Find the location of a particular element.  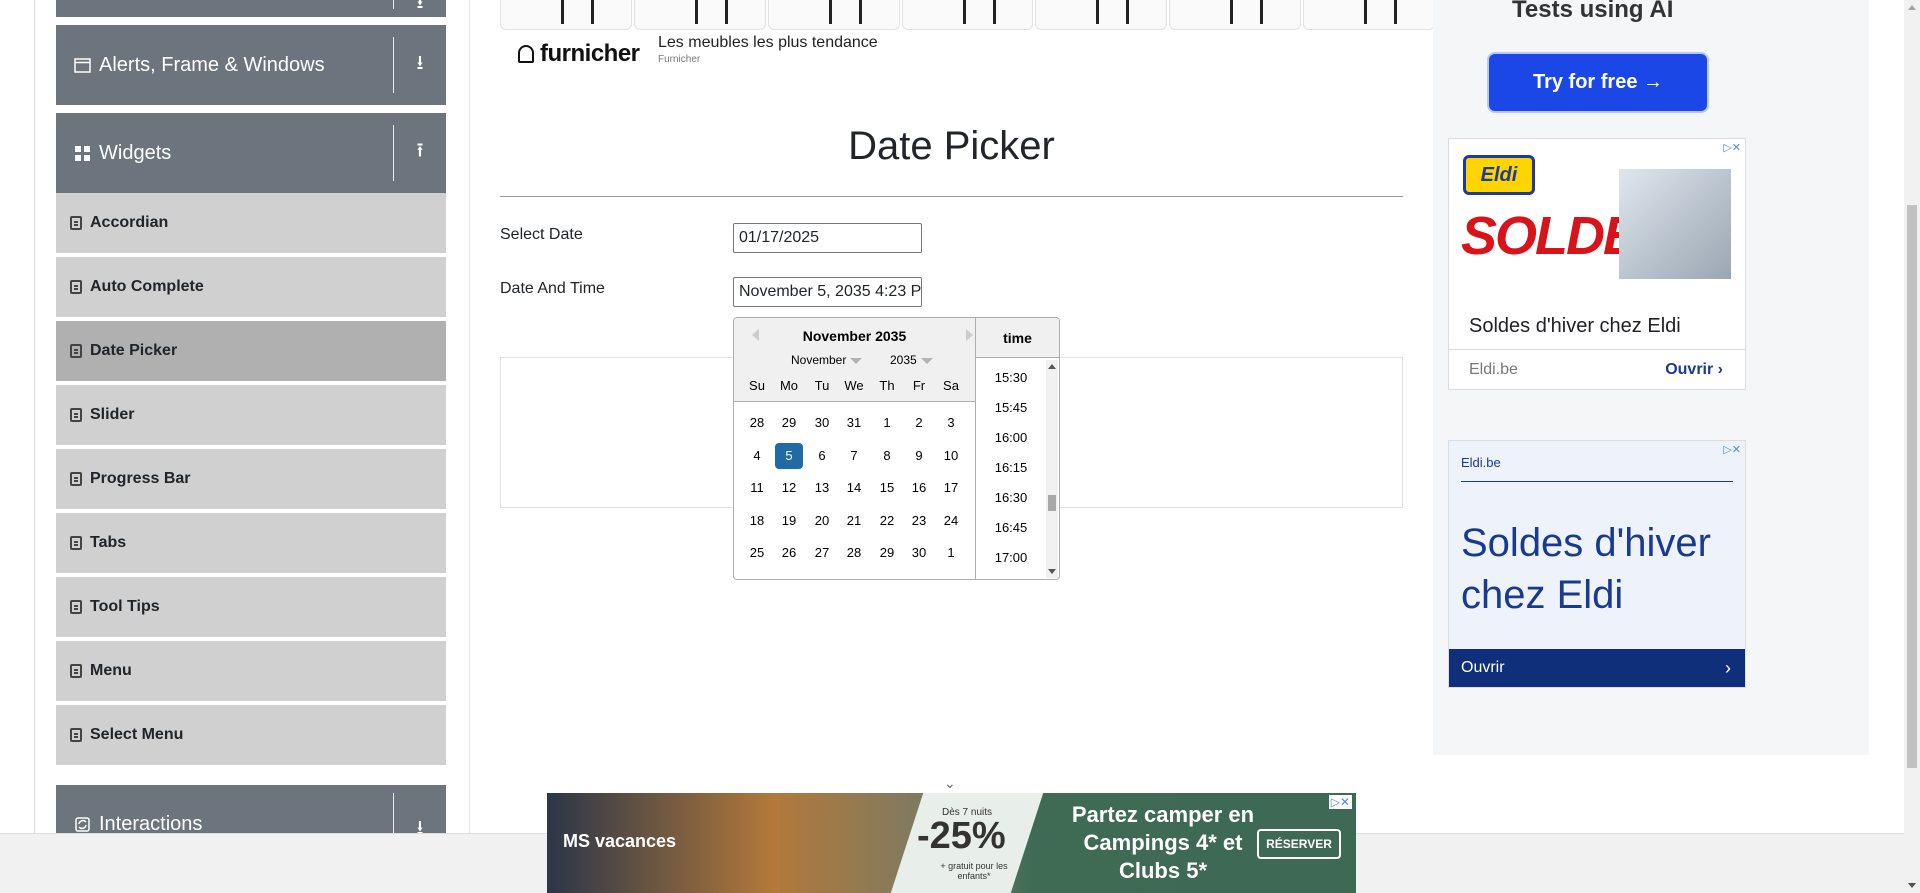

sidebar-item-date-picker: Date Picker is located at coordinates (251, 352).